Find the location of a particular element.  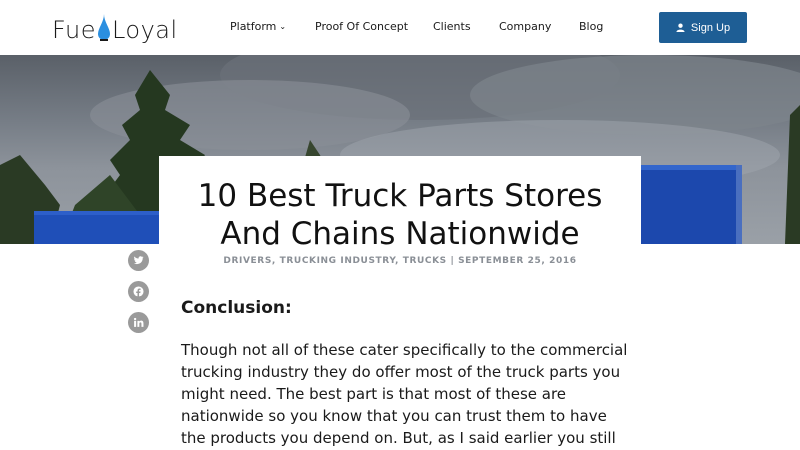

twitter-icon is located at coordinates (138, 260).